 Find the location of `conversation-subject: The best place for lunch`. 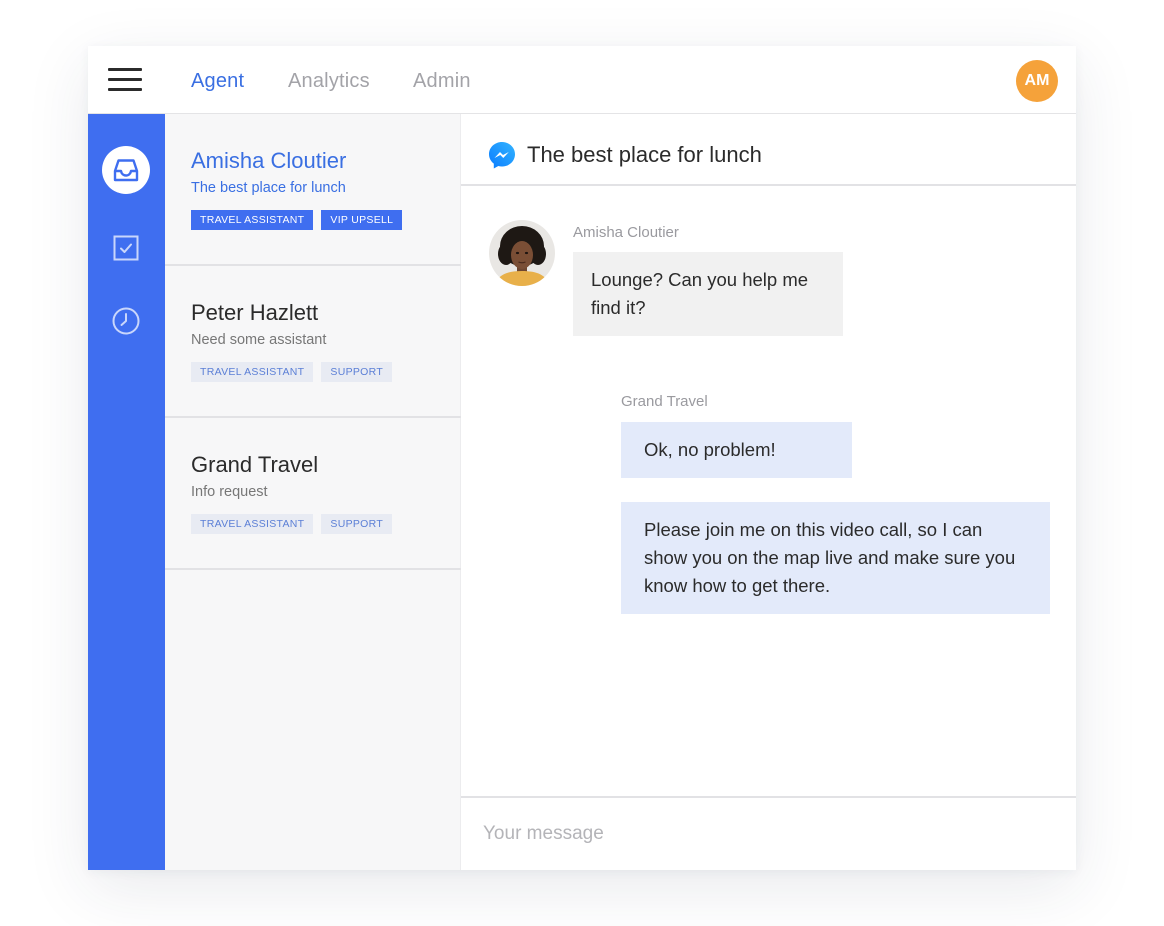

conversation-subject: The best place for lunch is located at coordinates (268, 188).